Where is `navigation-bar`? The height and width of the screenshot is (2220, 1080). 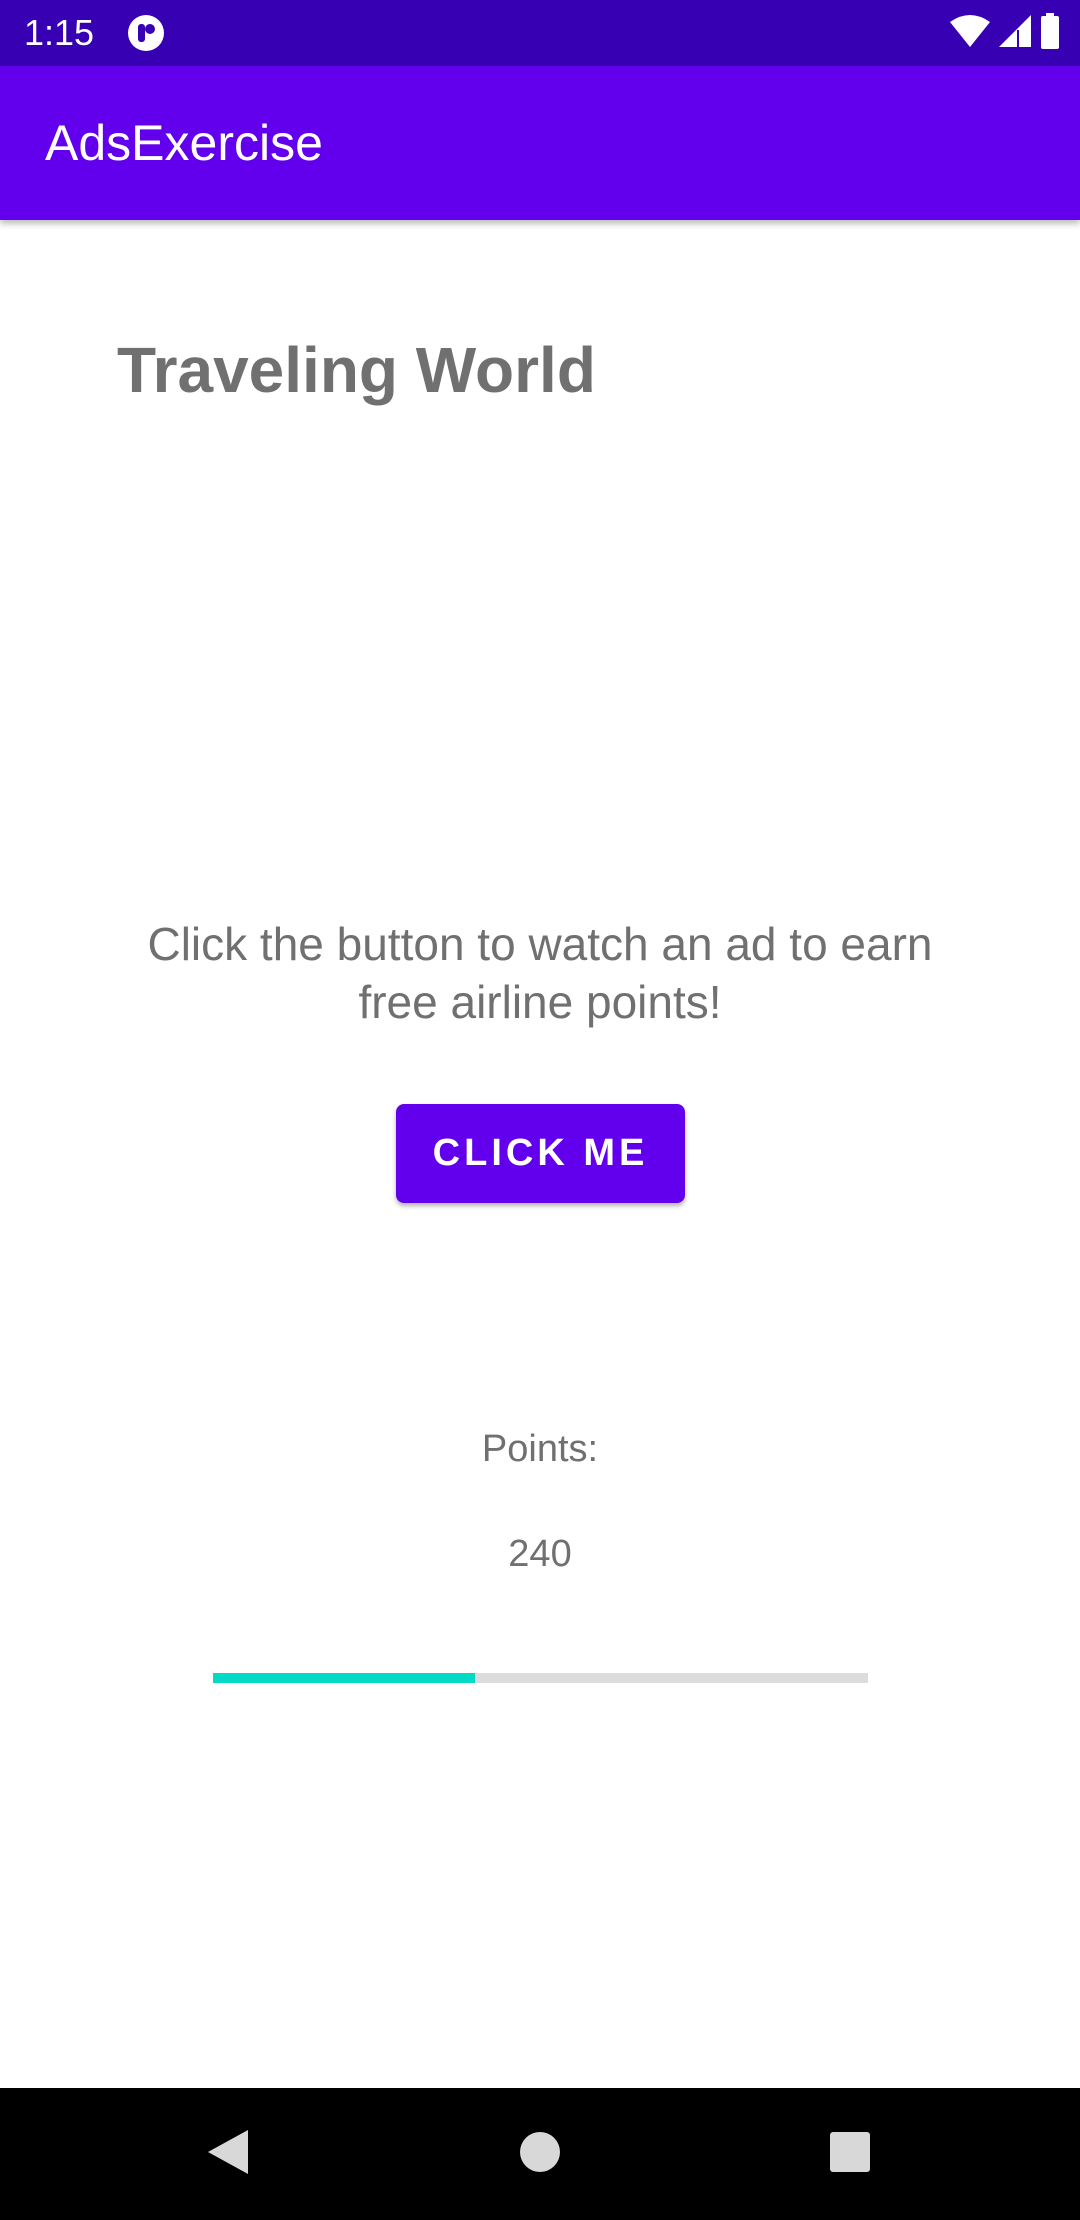 navigation-bar is located at coordinates (540, 2154).